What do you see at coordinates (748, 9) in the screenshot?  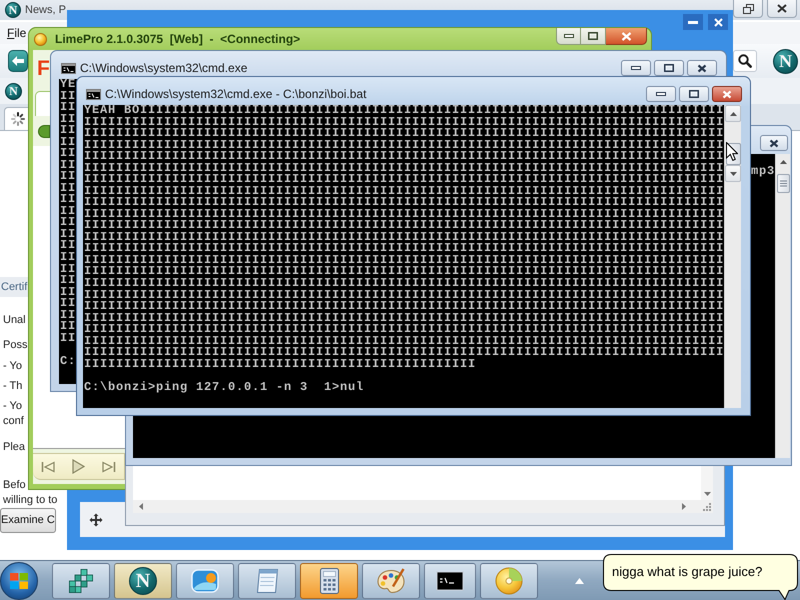 I see `restore-button` at bounding box center [748, 9].